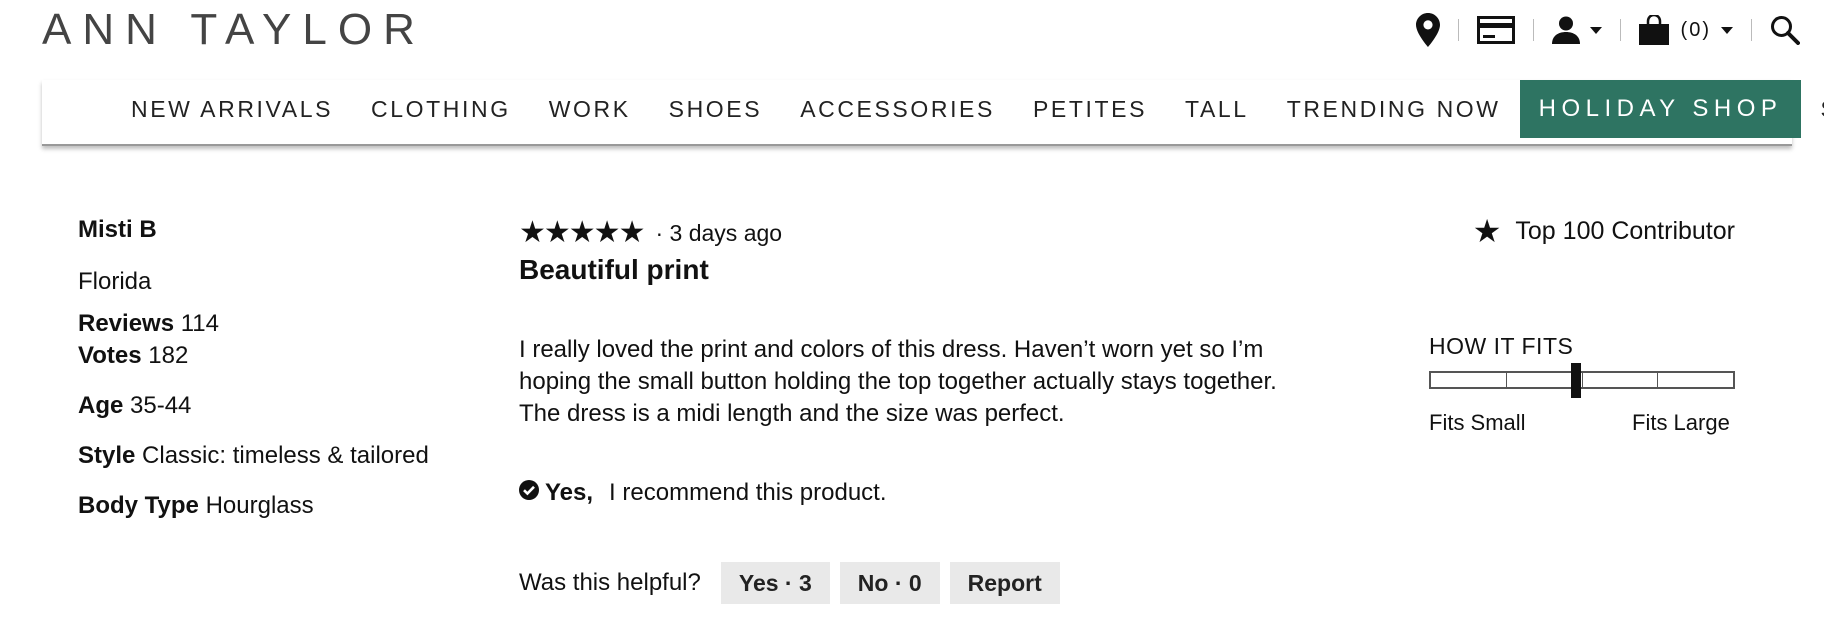  What do you see at coordinates (1681, 422) in the screenshot?
I see `fits-large-label: Fits Large` at bounding box center [1681, 422].